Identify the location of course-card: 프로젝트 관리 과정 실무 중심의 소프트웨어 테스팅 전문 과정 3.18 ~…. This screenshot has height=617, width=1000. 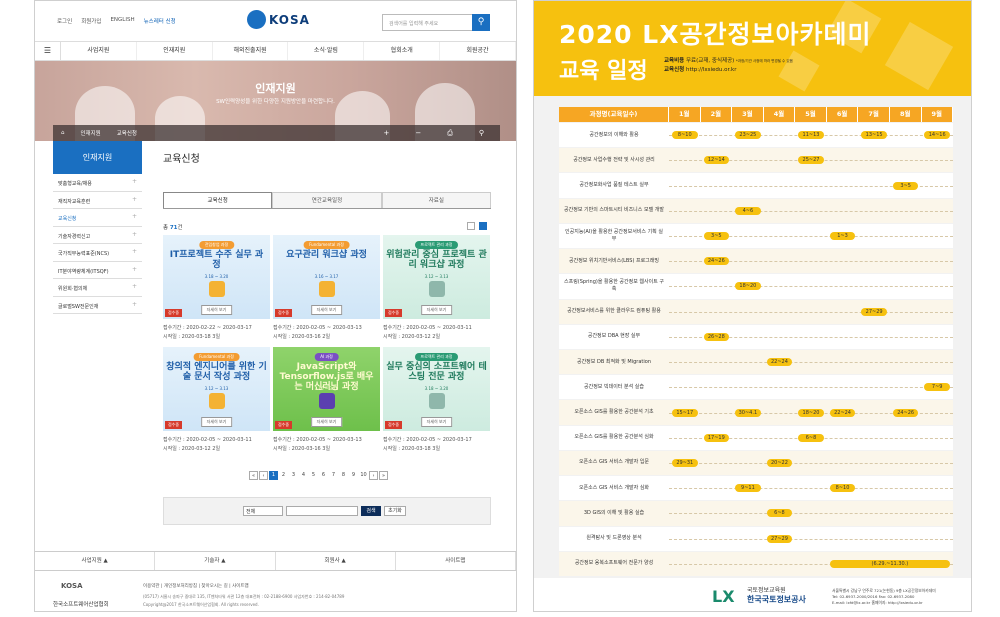
(436, 399).